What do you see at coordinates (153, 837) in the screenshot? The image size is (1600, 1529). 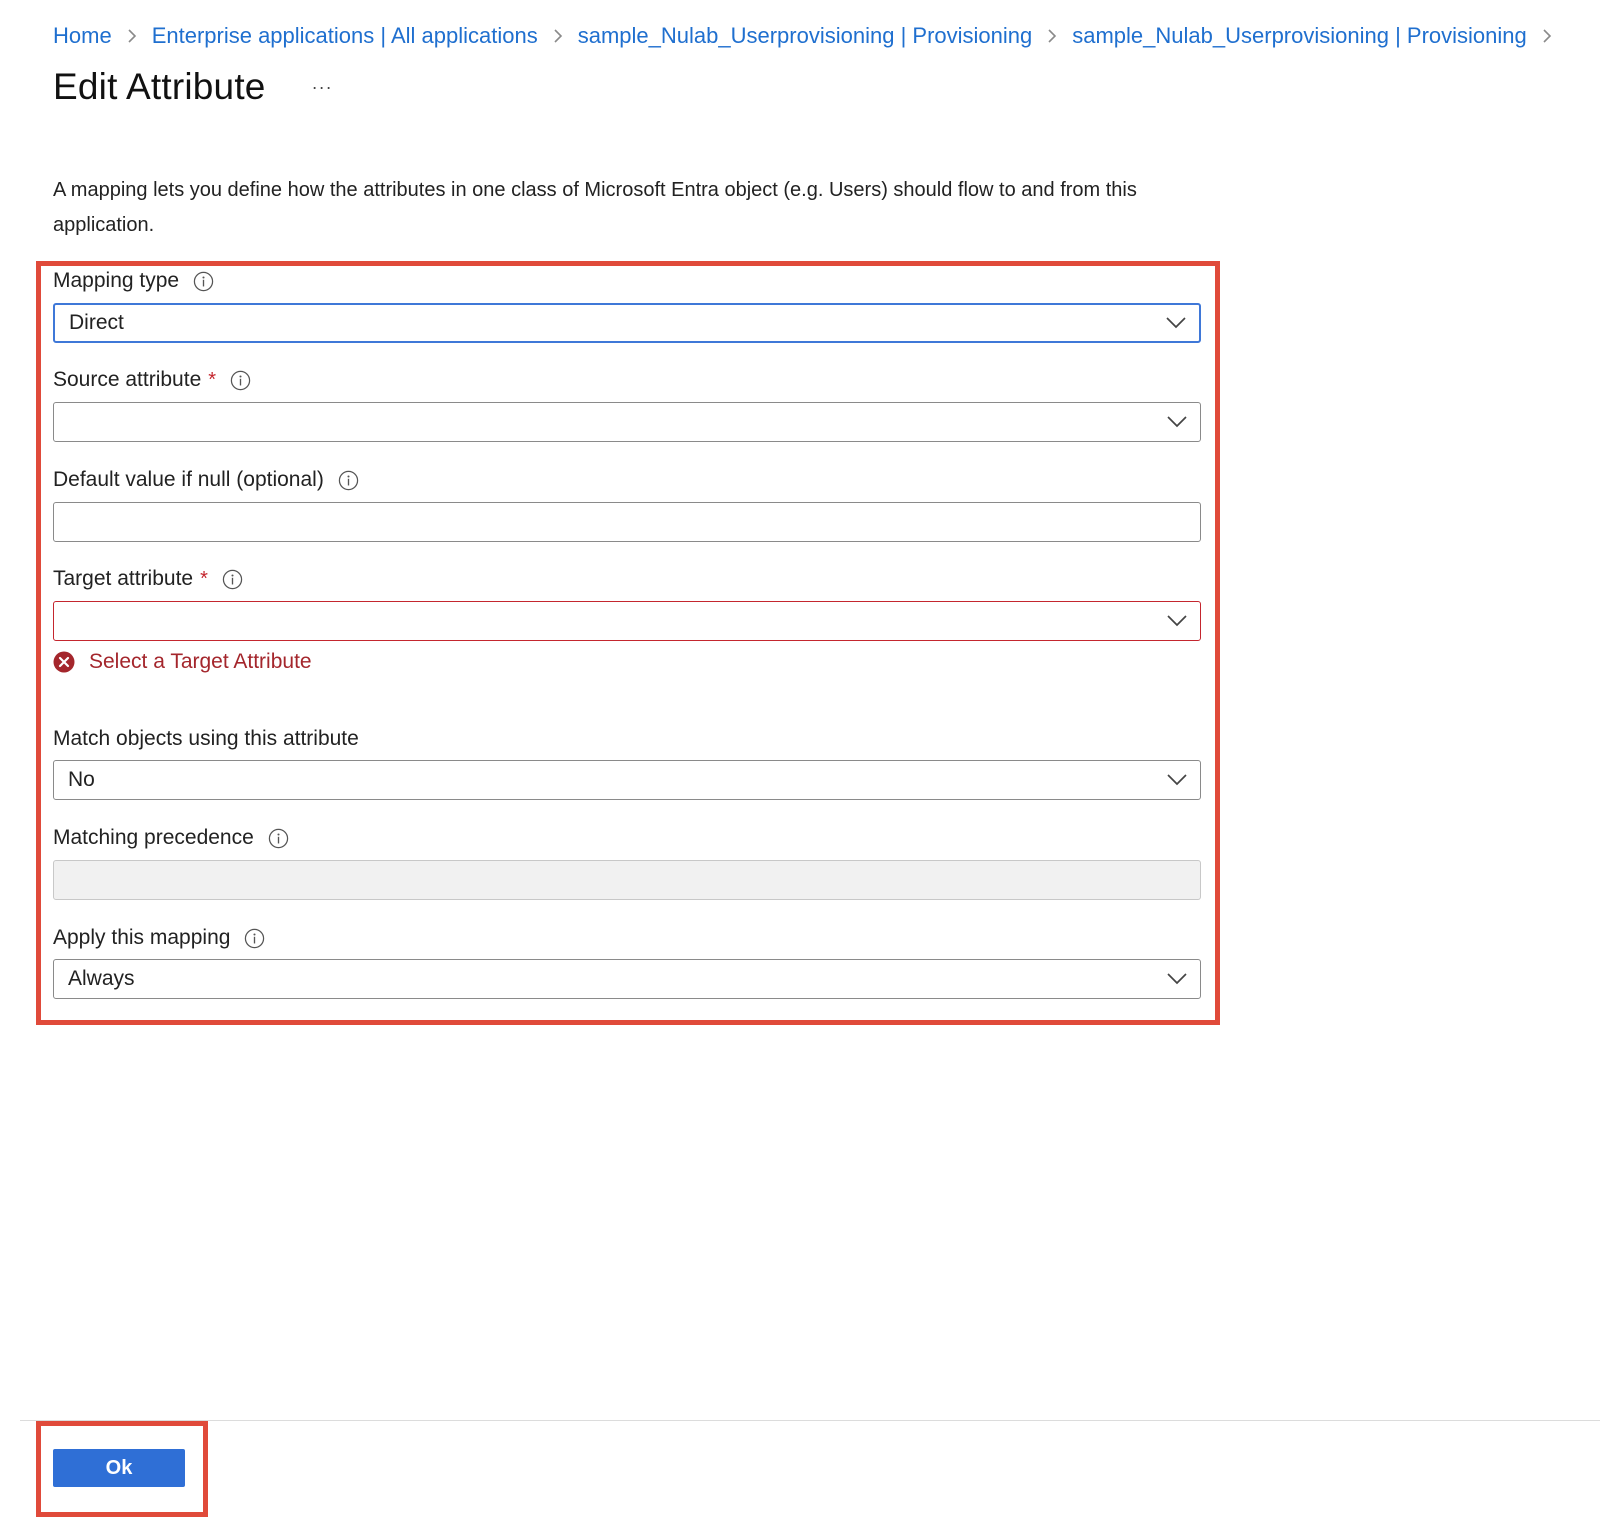 I see `matching-precedence-label-text: Matching precedence` at bounding box center [153, 837].